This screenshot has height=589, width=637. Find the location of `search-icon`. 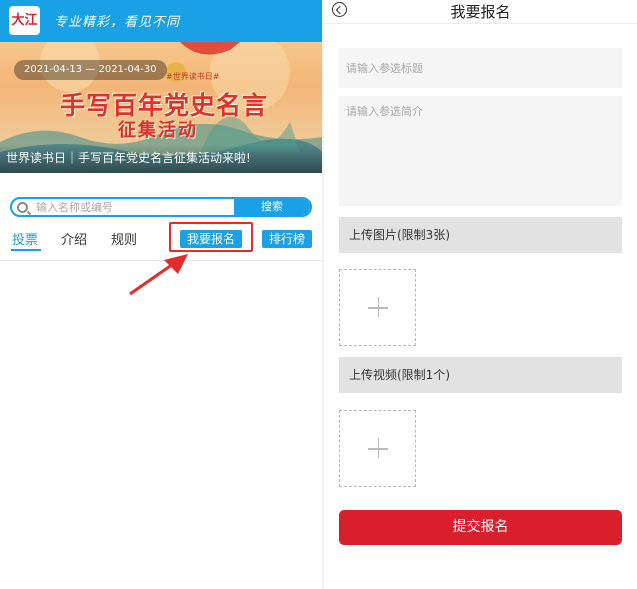

search-icon is located at coordinates (22, 207).